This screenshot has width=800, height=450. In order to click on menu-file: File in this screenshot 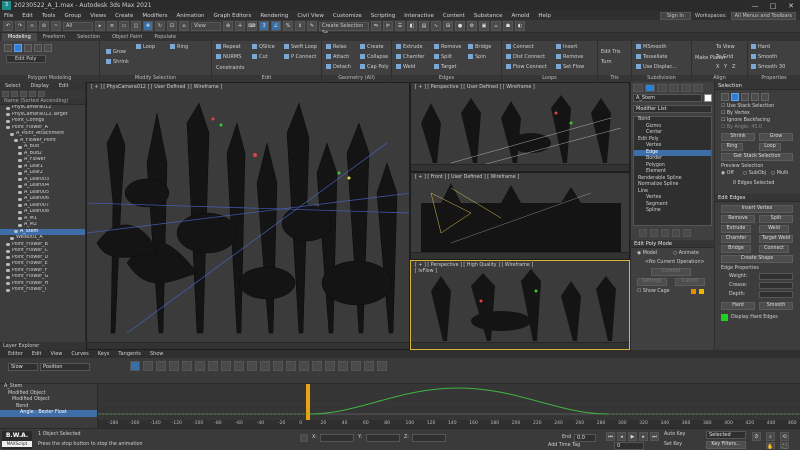, I will do `click(8, 16)`.